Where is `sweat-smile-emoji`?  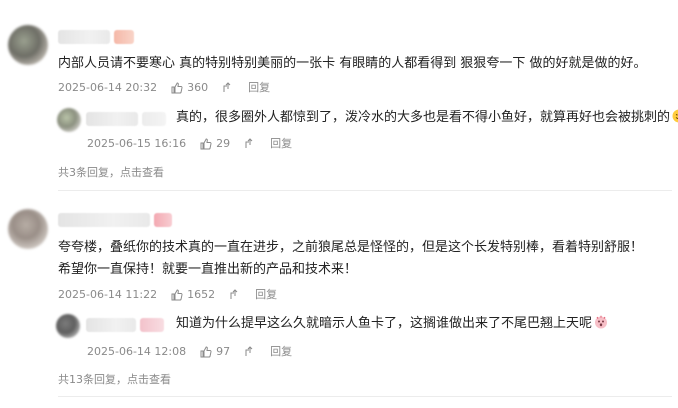
sweat-smile-emoji is located at coordinates (675, 116).